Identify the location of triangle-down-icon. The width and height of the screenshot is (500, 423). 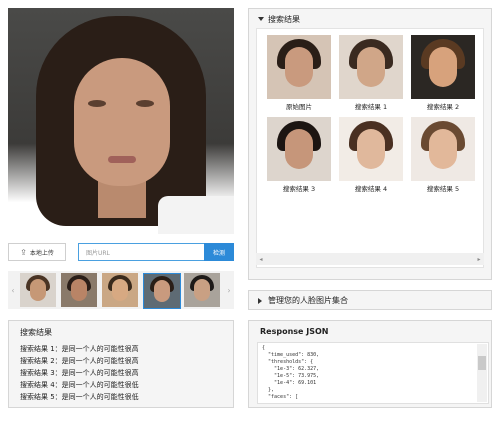
(261, 19).